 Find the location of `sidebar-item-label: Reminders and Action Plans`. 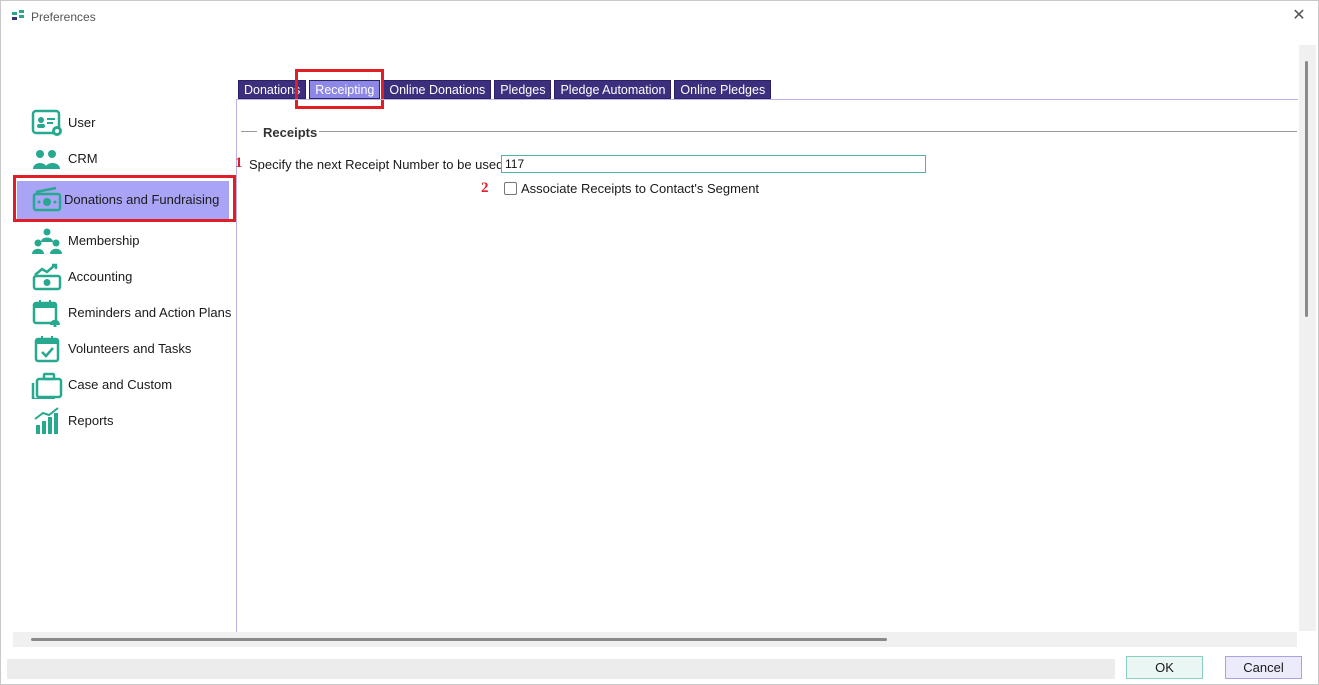

sidebar-item-label: Reminders and Action Plans is located at coordinates (150, 312).